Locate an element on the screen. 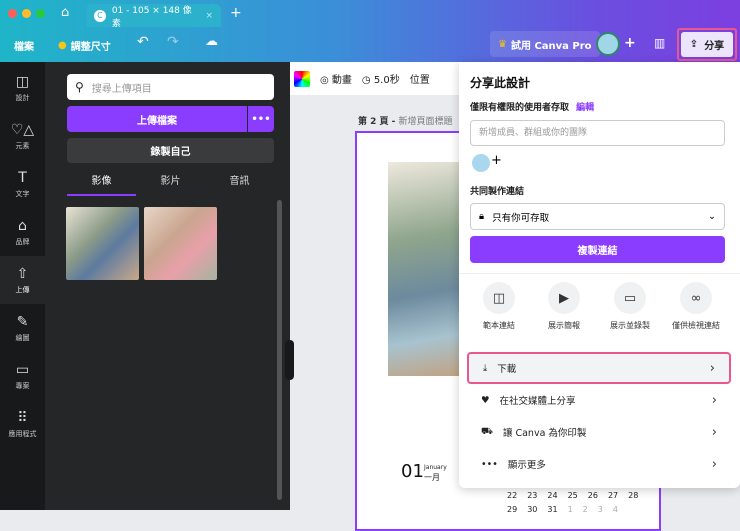  quick-label: 展示並錄製 is located at coordinates (630, 325).